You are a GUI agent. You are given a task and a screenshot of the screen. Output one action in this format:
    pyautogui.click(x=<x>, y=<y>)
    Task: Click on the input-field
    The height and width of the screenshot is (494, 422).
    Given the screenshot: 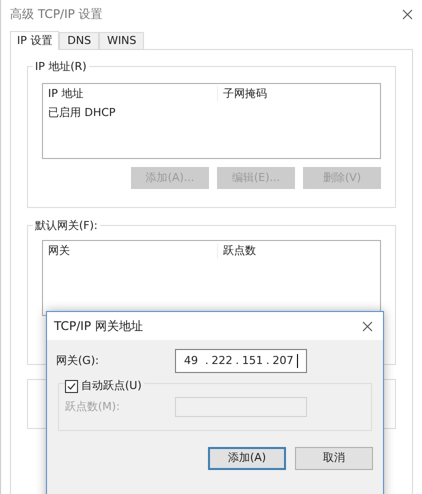 What is the action you would take?
    pyautogui.click(x=241, y=407)
    